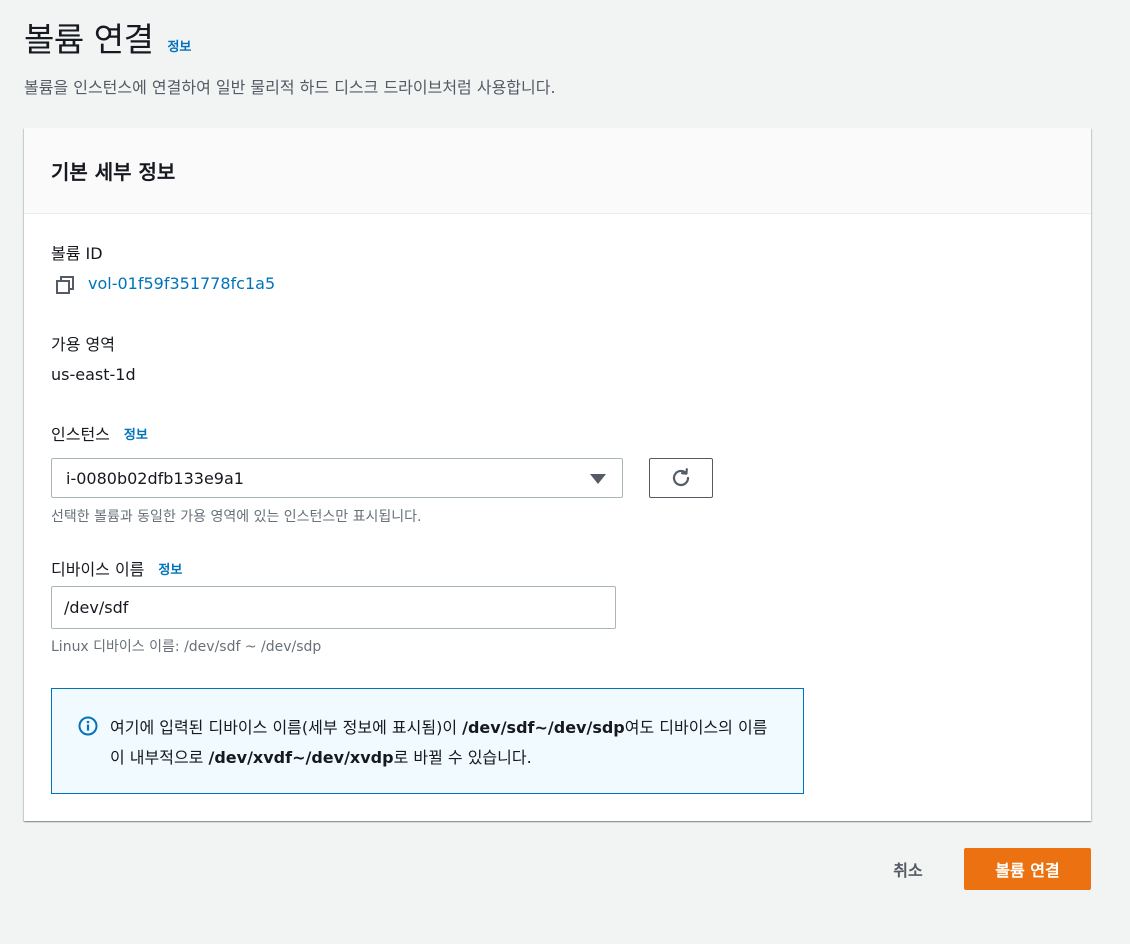 Image resolution: width=1130 pixels, height=944 pixels. What do you see at coordinates (155, 478) in the screenshot?
I see `instance-select-value: i-0080b02dfb133e9a1` at bounding box center [155, 478].